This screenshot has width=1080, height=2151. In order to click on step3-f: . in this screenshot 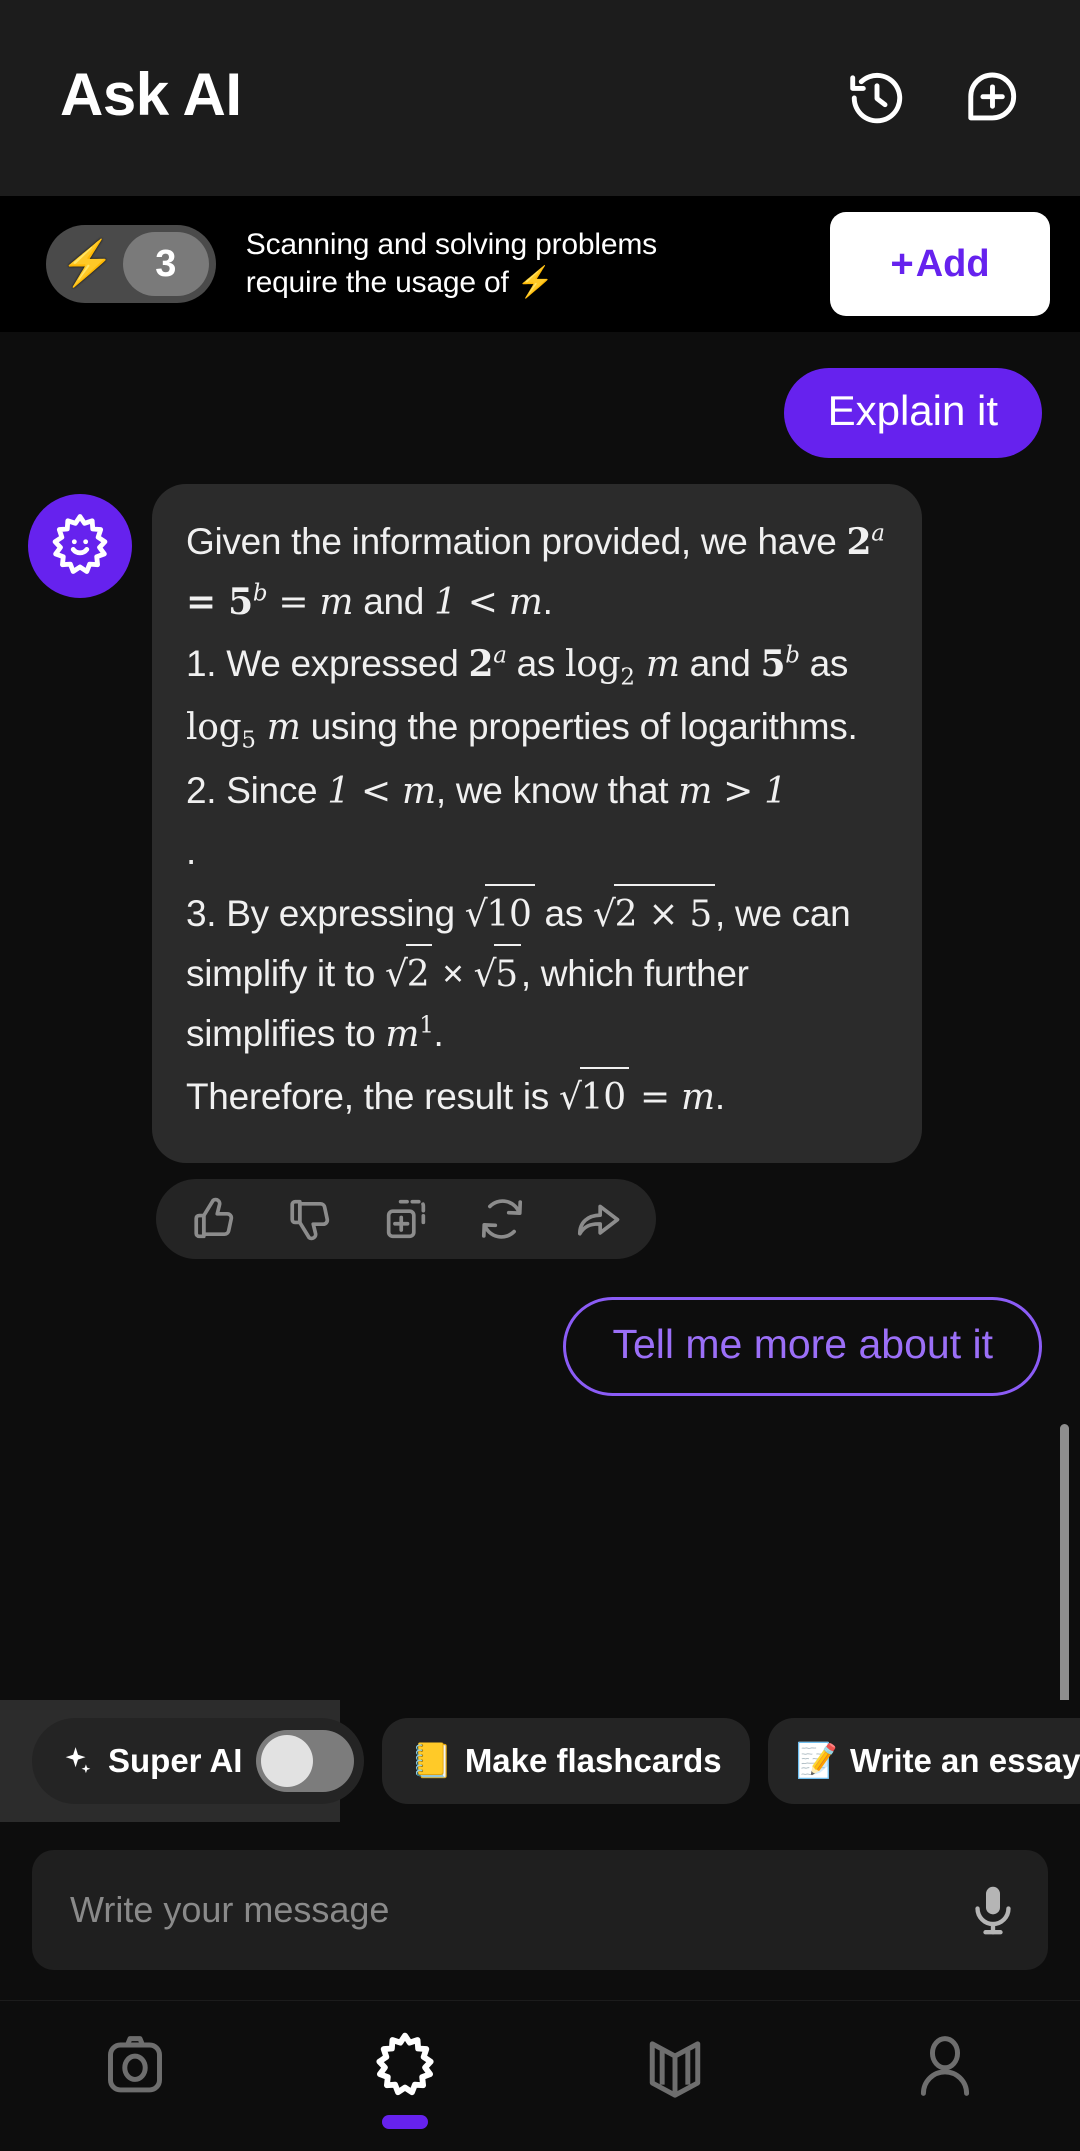, I will do `click(438, 1034)`.